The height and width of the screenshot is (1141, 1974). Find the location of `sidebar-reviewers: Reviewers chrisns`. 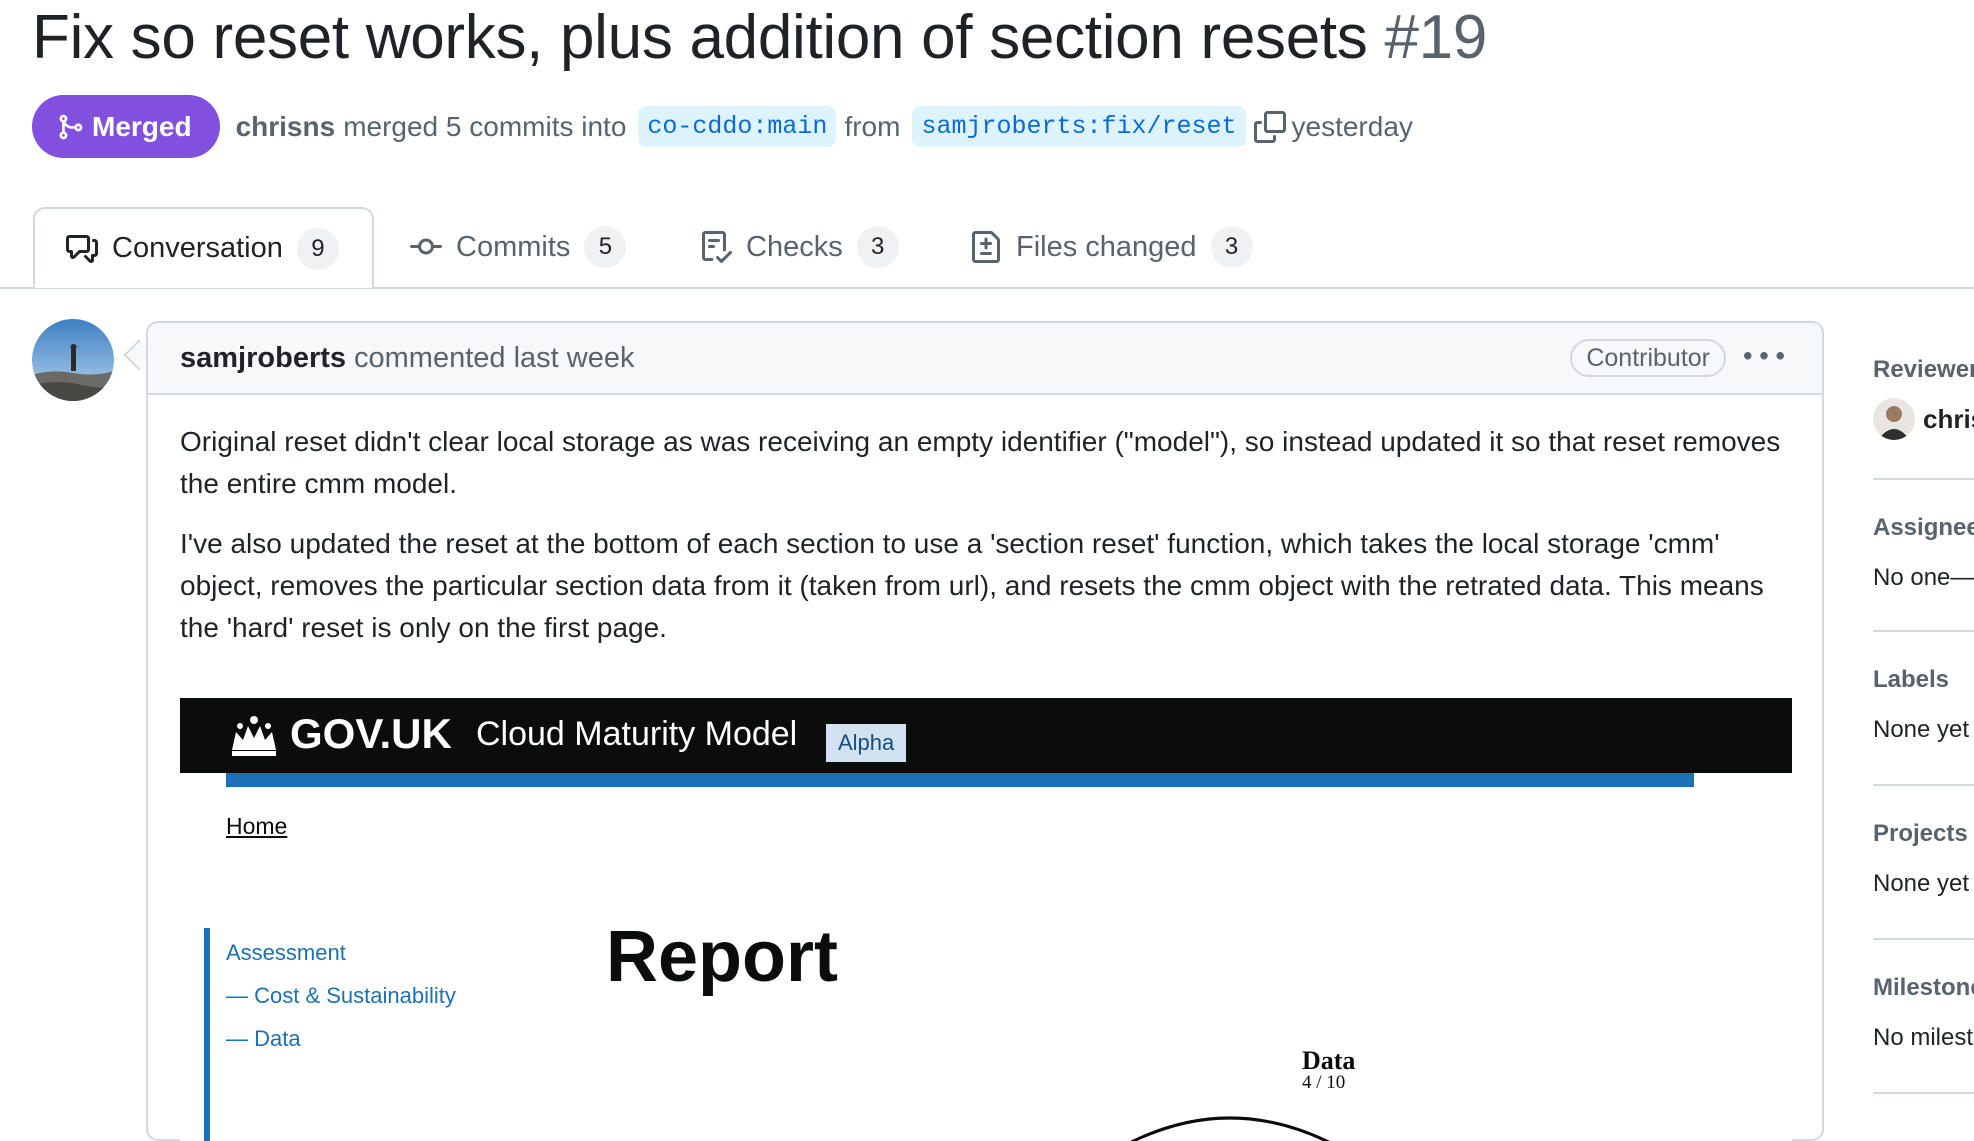

sidebar-reviewers: Reviewers chrisns is located at coordinates (1923, 398).